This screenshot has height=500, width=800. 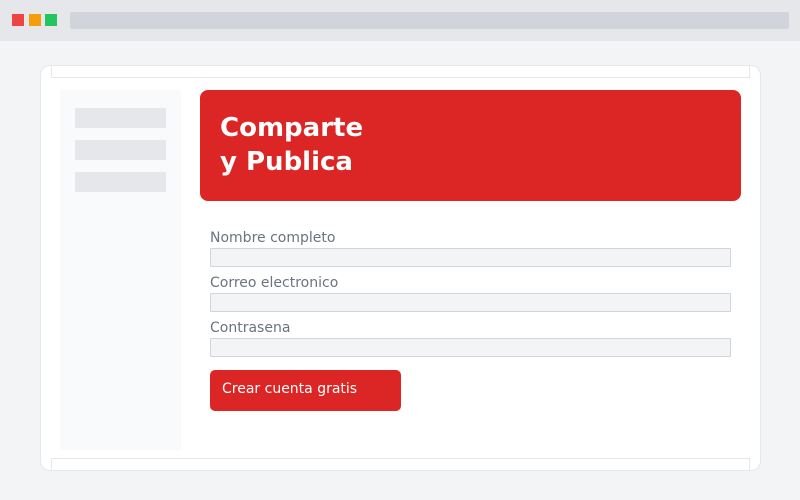 I want to click on window-close-icon, so click(x=18, y=20).